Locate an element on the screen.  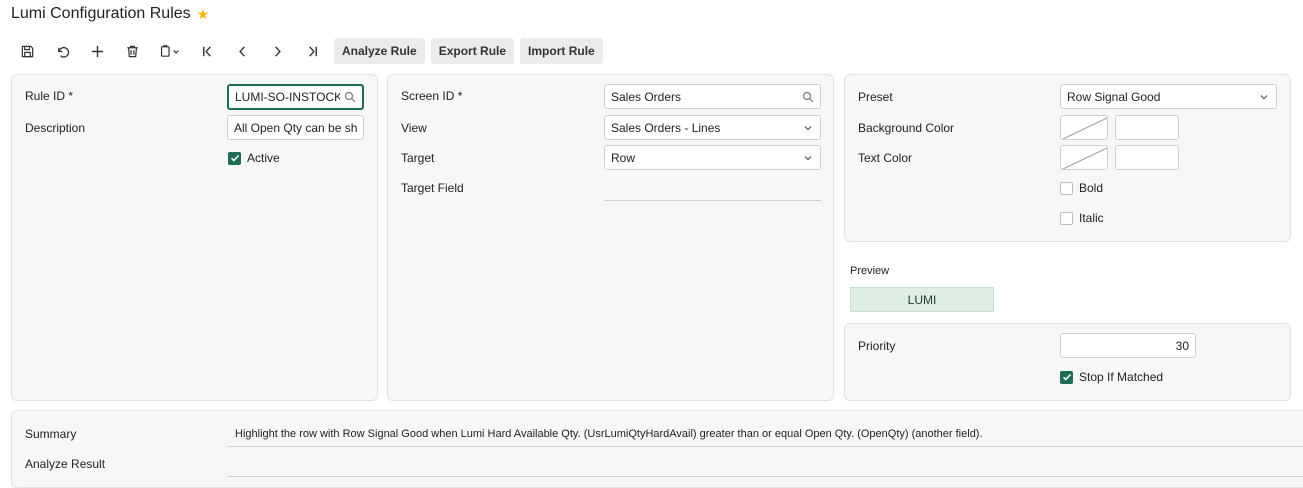
favorite-star-icon: ★ is located at coordinates (203, 14).